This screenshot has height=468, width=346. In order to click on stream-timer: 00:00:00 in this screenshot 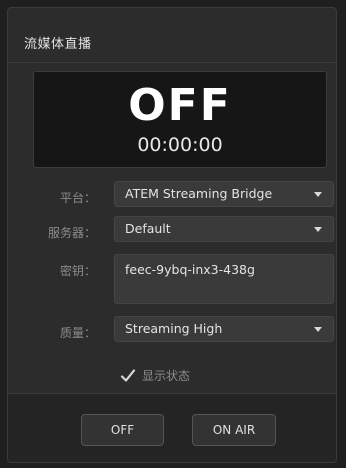, I will do `click(180, 145)`.